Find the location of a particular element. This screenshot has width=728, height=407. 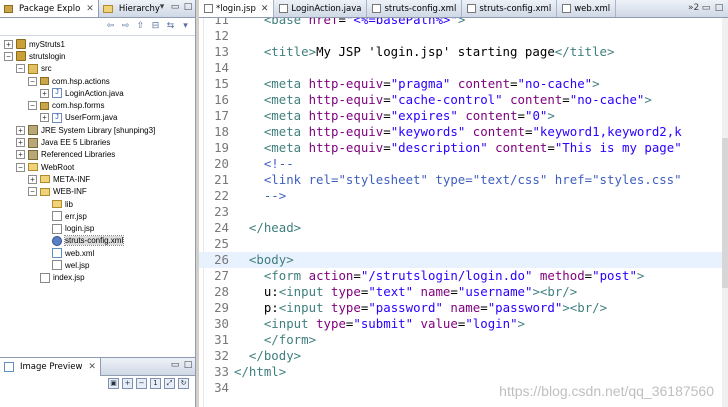

view-tools: ▾ ▭ □ is located at coordinates (175, 7).